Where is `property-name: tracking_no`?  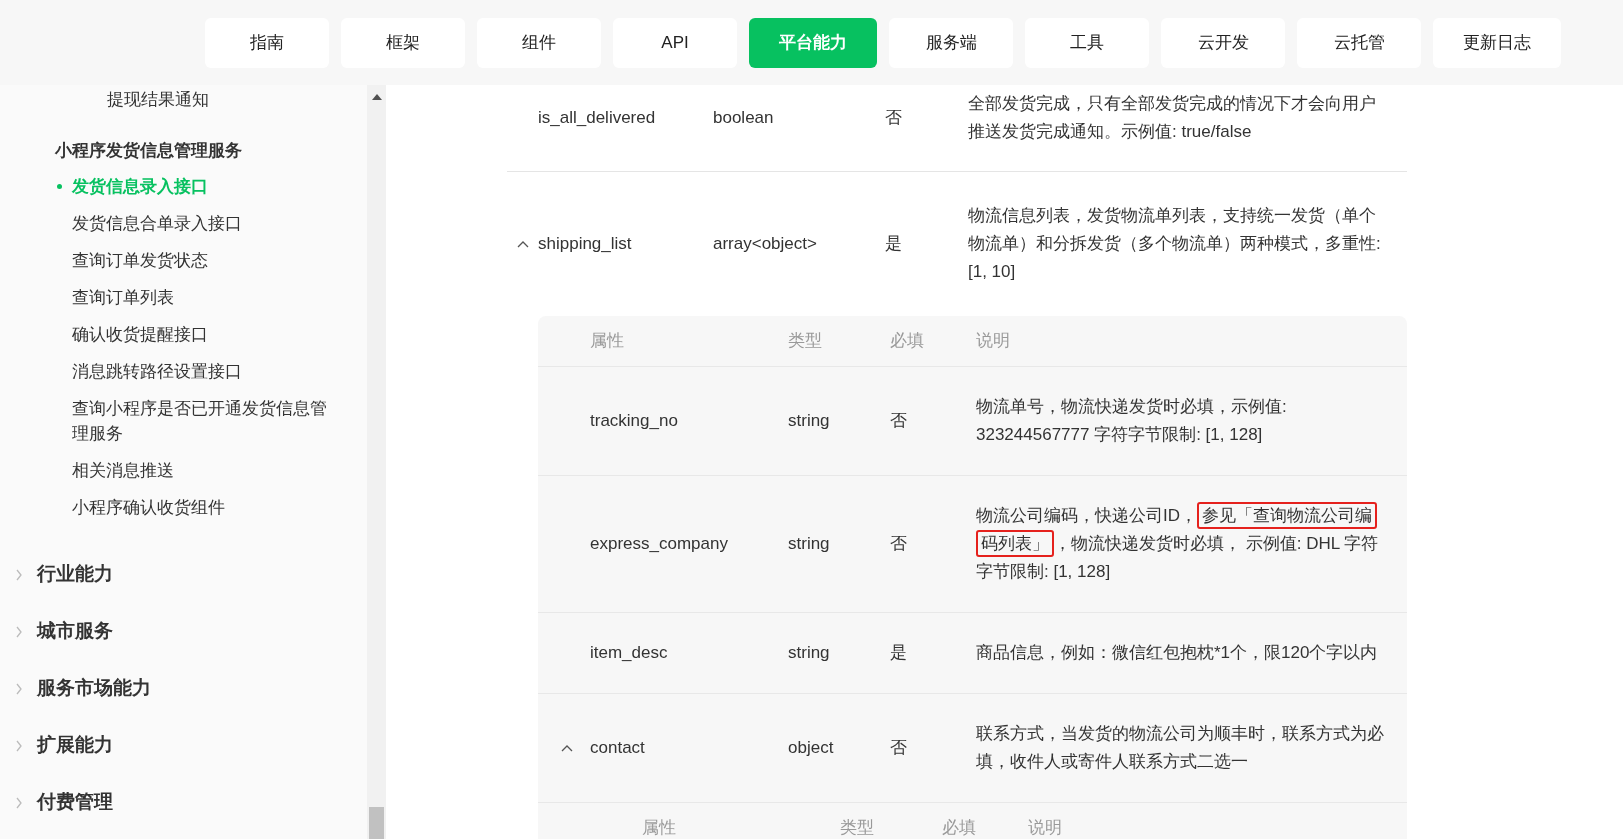 property-name: tracking_no is located at coordinates (634, 421).